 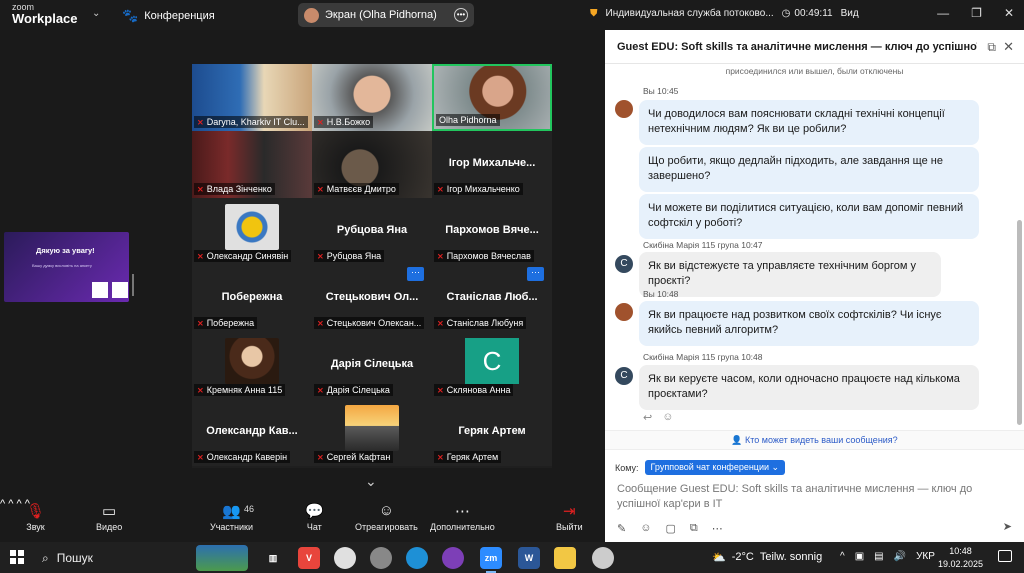 What do you see at coordinates (356, 189) in the screenshot?
I see `participant-label: ⨯ Матвєєв Дмитро` at bounding box center [356, 189].